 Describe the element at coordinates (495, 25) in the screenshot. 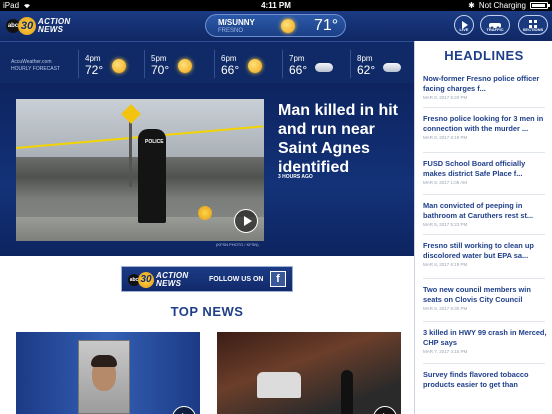

I see `traffic-button` at that location.